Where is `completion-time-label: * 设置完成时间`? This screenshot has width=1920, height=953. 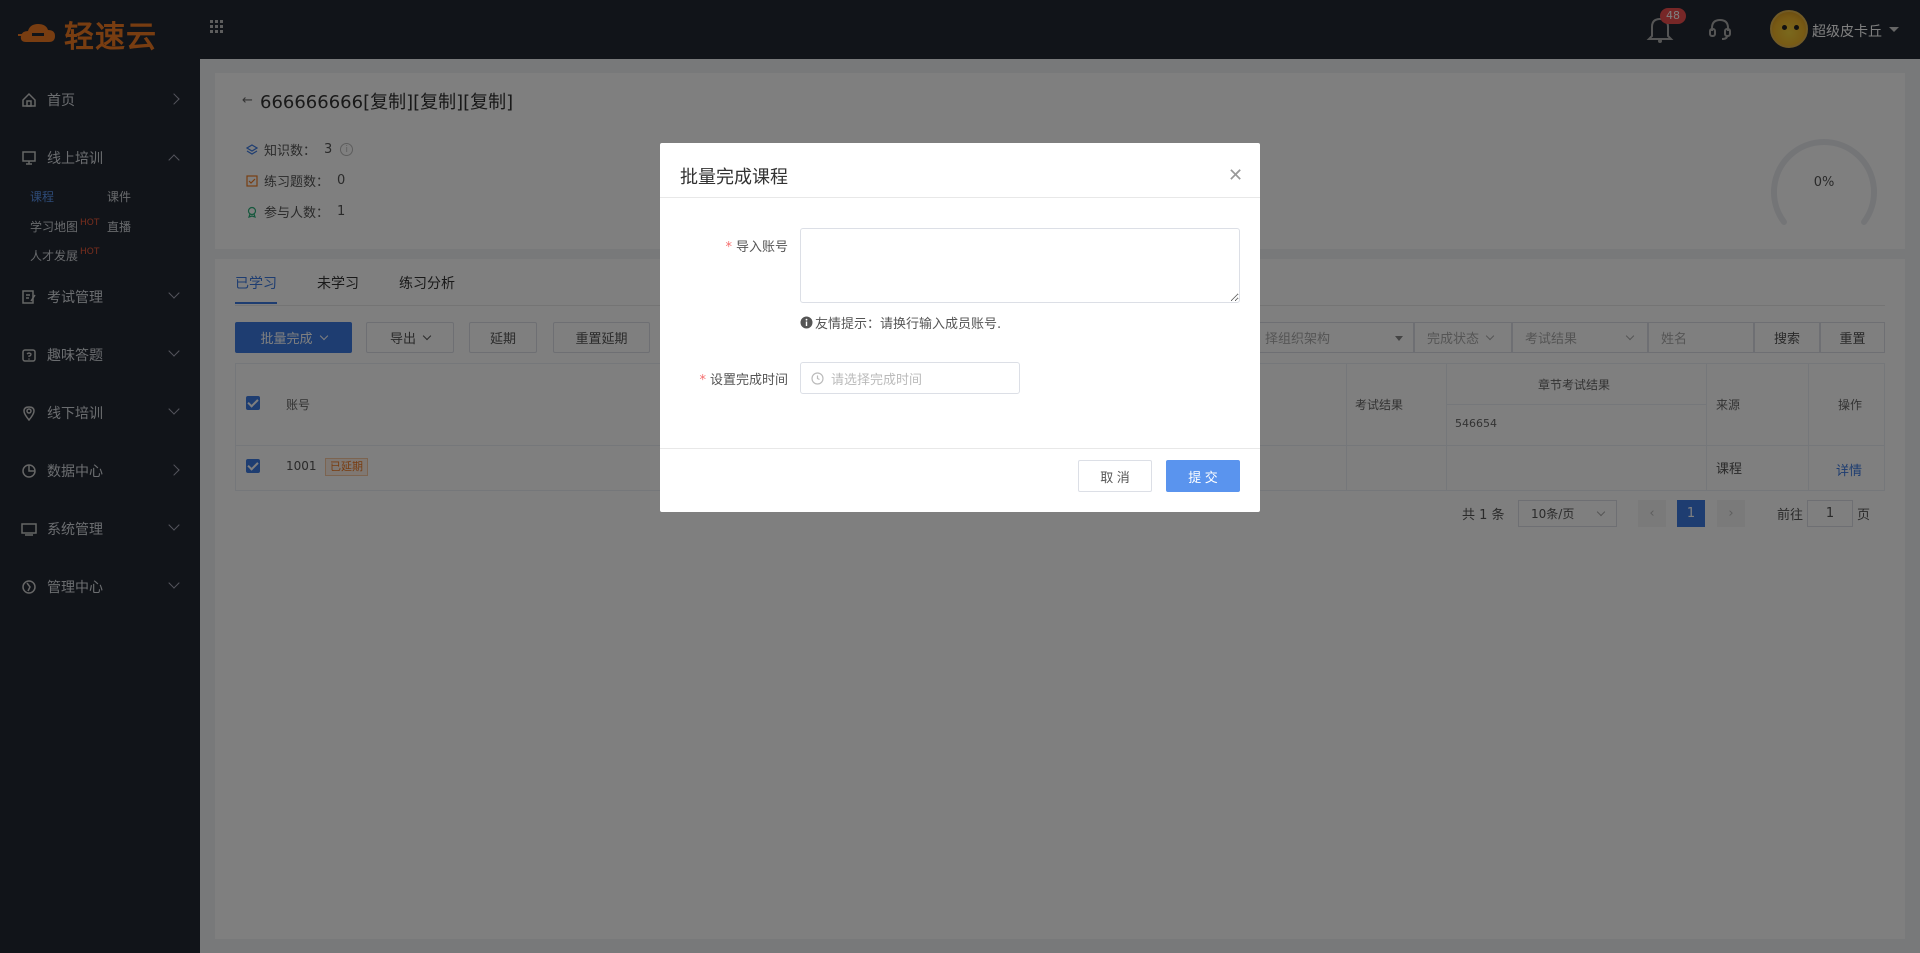
completion-time-label: * 设置完成时间 is located at coordinates (734, 378).